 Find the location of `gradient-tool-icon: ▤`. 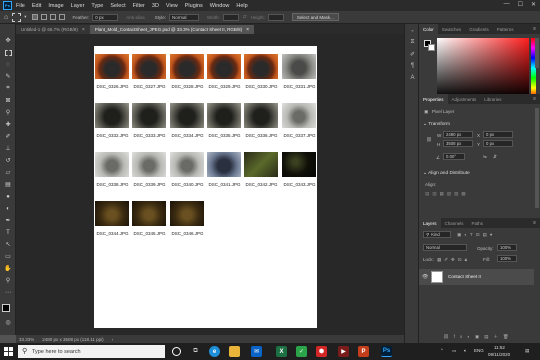

gradient-tool-icon: ▤ is located at coordinates (8, 184).